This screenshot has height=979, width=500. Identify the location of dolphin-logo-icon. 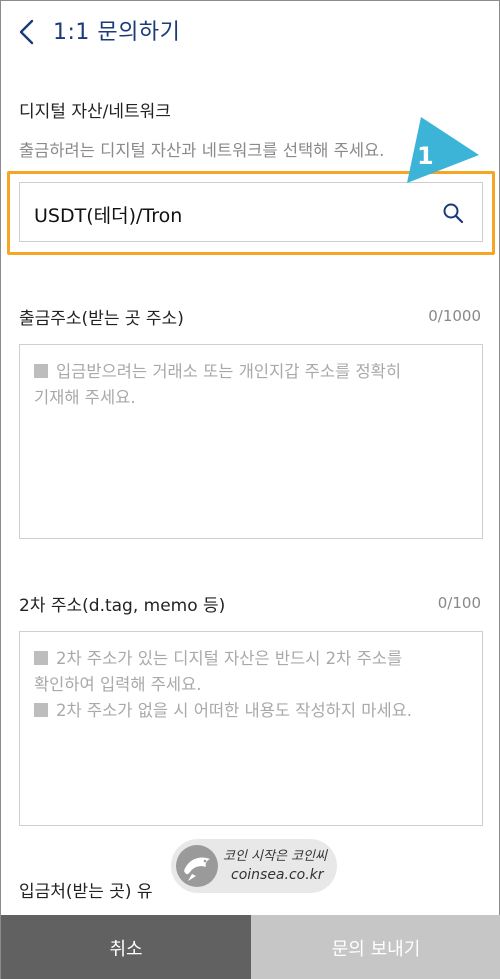
(197, 866).